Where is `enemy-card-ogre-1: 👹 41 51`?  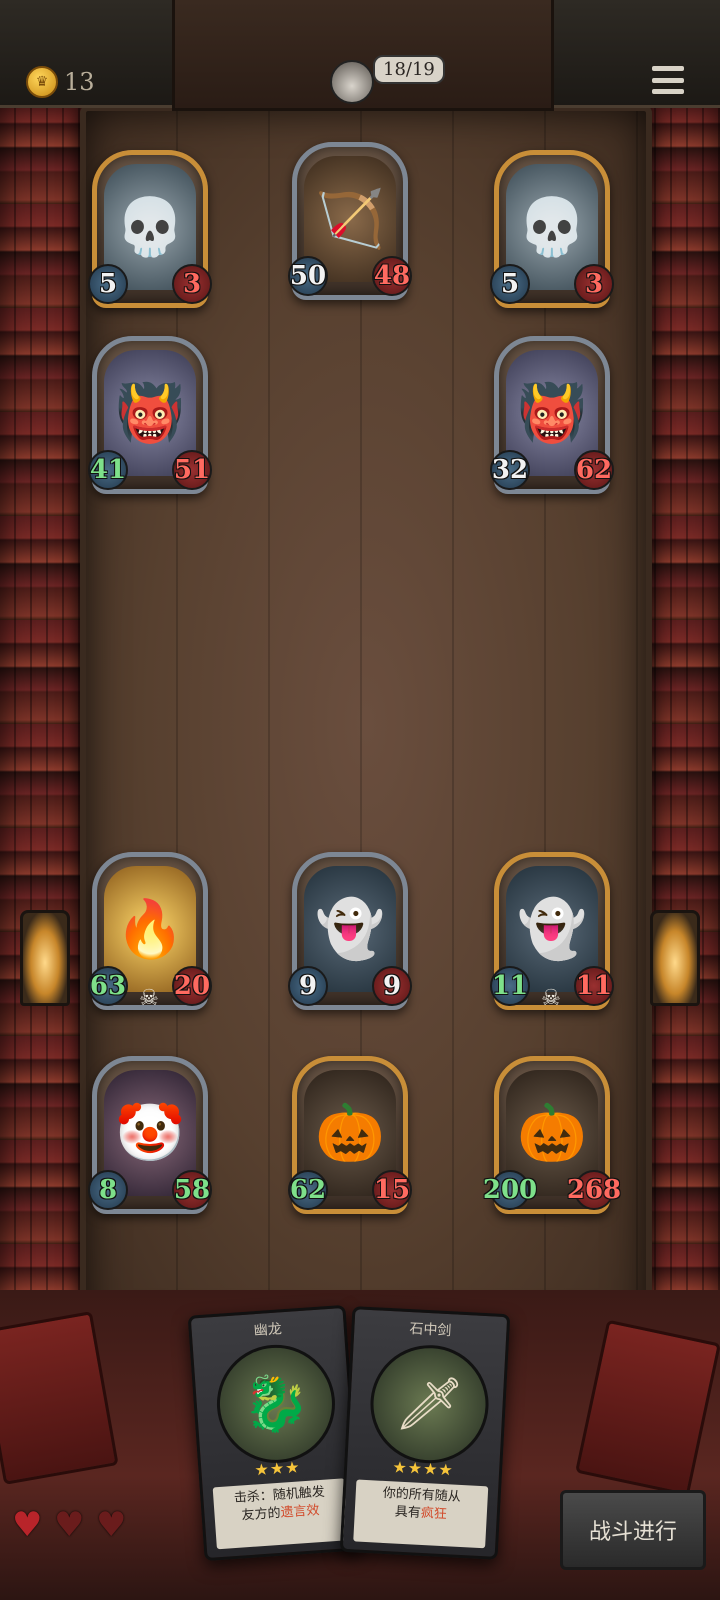
enemy-card-ogre-1: 👹 41 51 is located at coordinates (150, 415).